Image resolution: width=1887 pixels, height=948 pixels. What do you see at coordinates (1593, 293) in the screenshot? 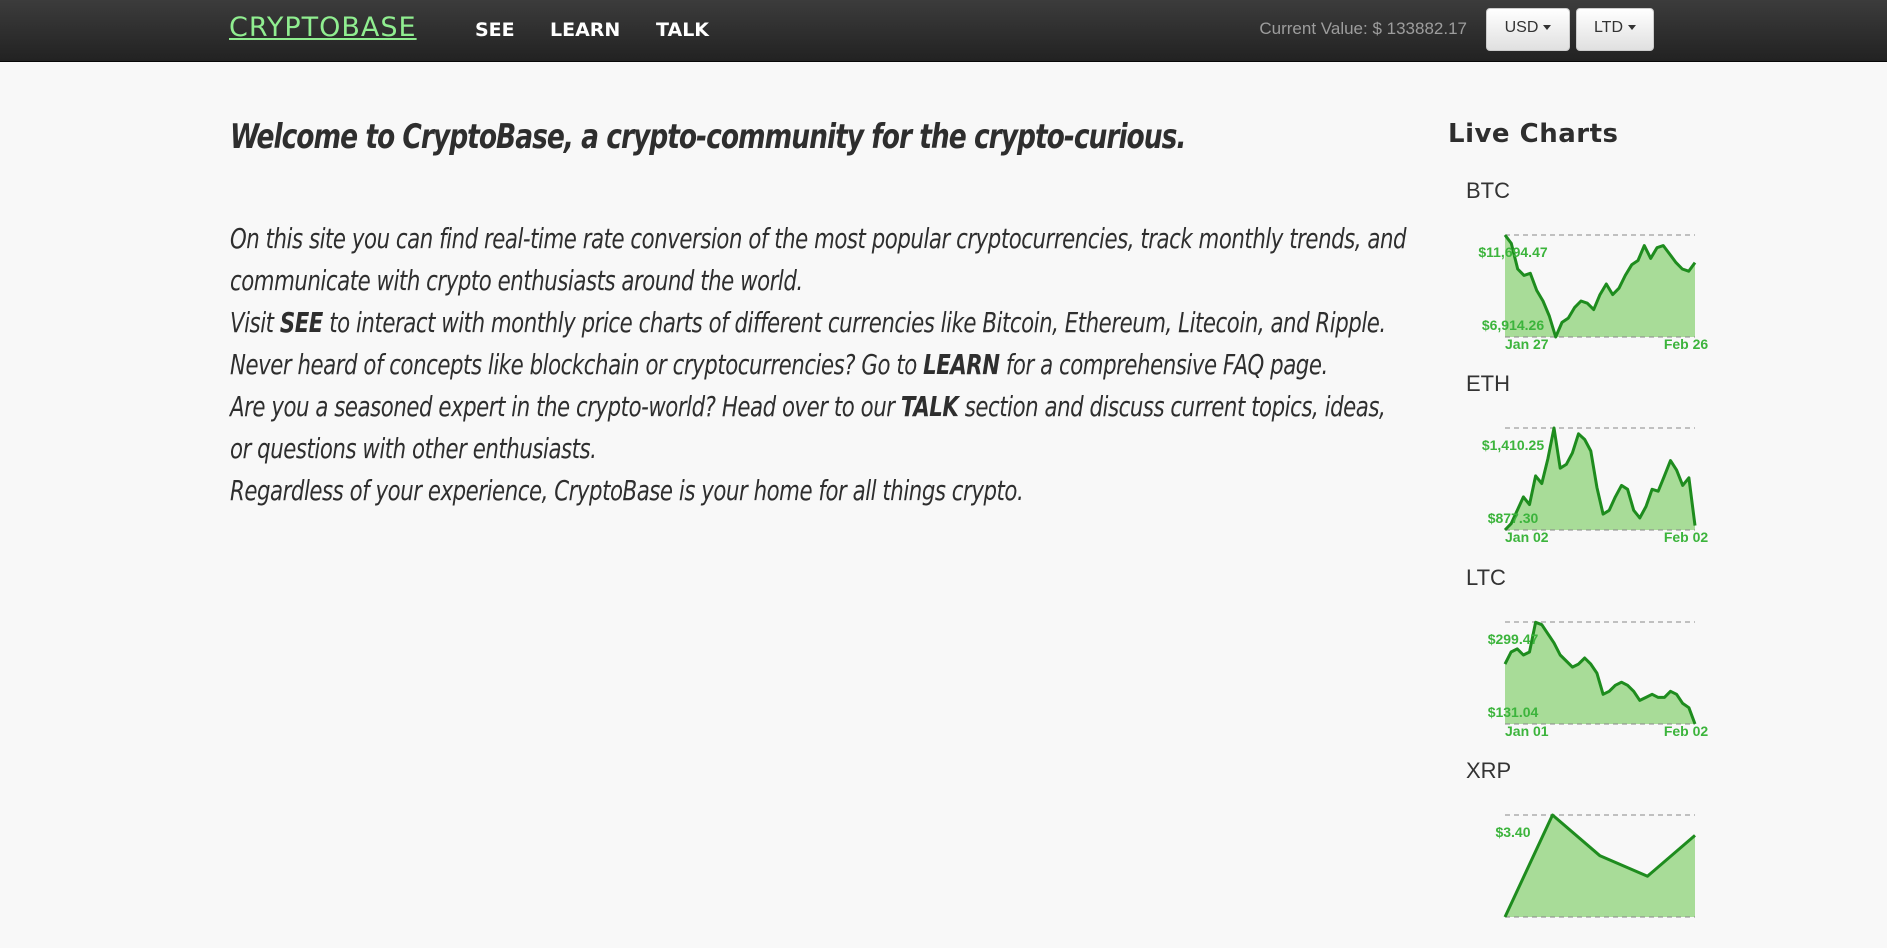
I see `chart-svg: $11,694.47 $6,914.26 Jan 27 Feb 26` at bounding box center [1593, 293].